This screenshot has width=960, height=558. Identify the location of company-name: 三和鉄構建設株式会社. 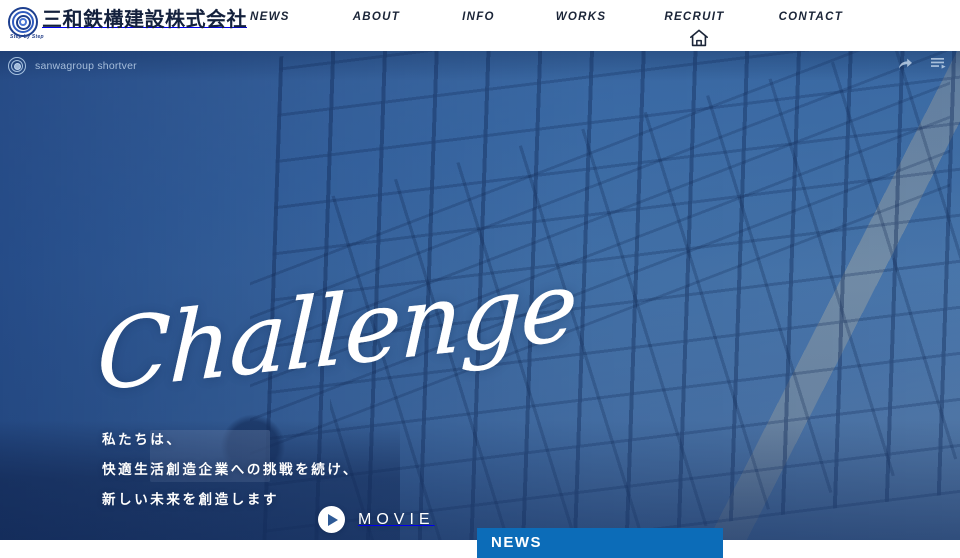
(144, 19).